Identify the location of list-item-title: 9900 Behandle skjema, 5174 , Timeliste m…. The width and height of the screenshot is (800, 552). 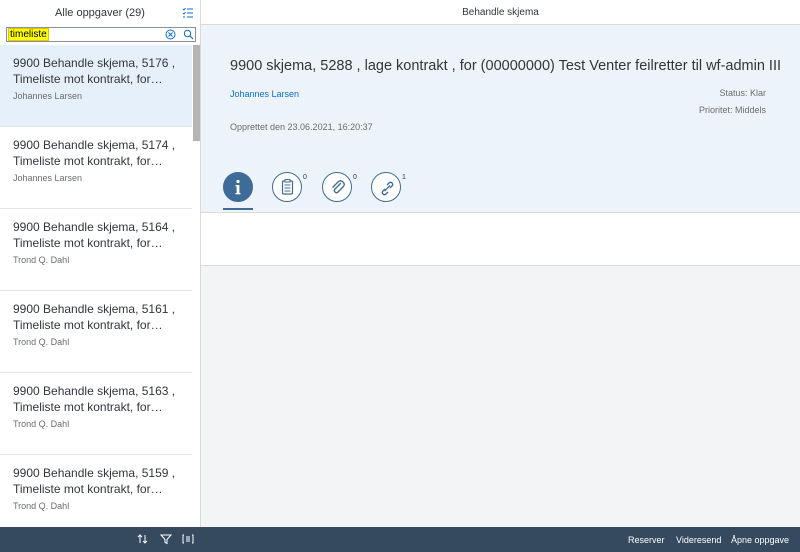
(94, 153).